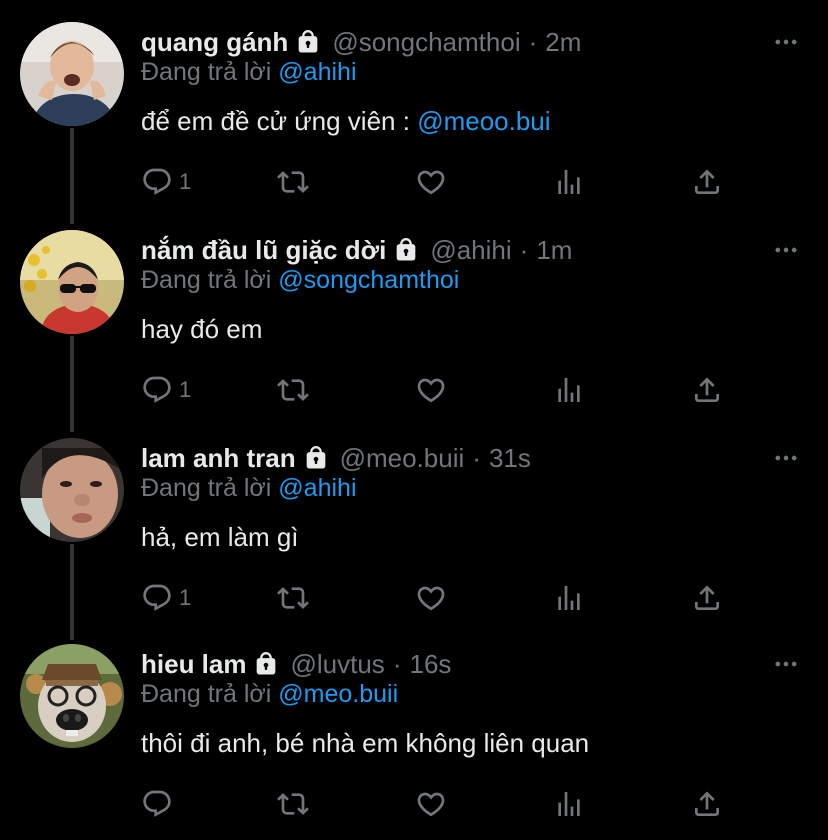 The width and height of the screenshot is (828, 840). Describe the element at coordinates (279, 121) in the screenshot. I see `tweet-text-main: để em đề cử ứng viên :` at that location.